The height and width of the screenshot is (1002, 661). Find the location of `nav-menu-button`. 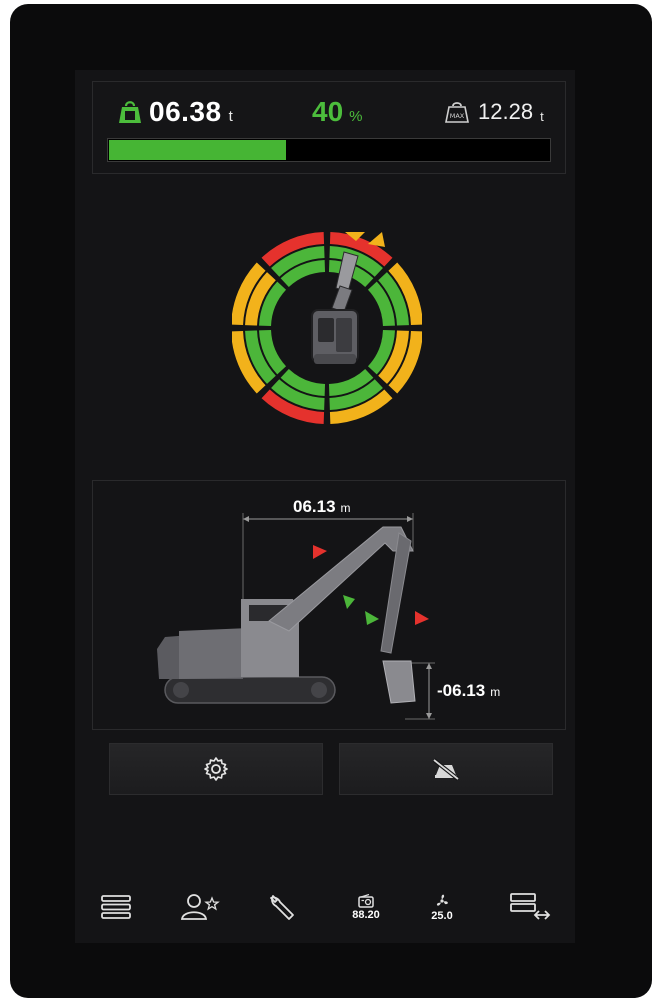

nav-menu-button is located at coordinates (116, 907).